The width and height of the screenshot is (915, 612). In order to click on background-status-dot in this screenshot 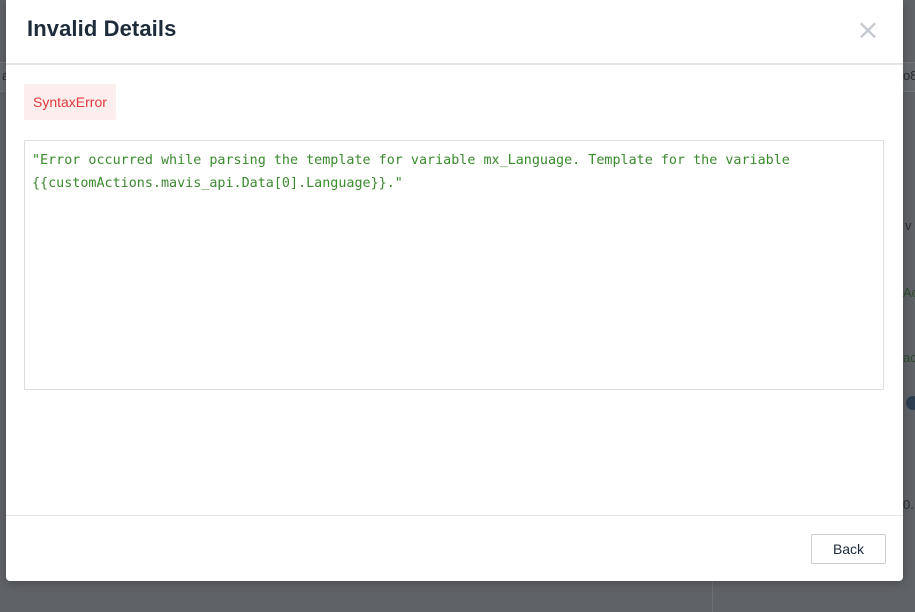, I will do `click(910, 403)`.